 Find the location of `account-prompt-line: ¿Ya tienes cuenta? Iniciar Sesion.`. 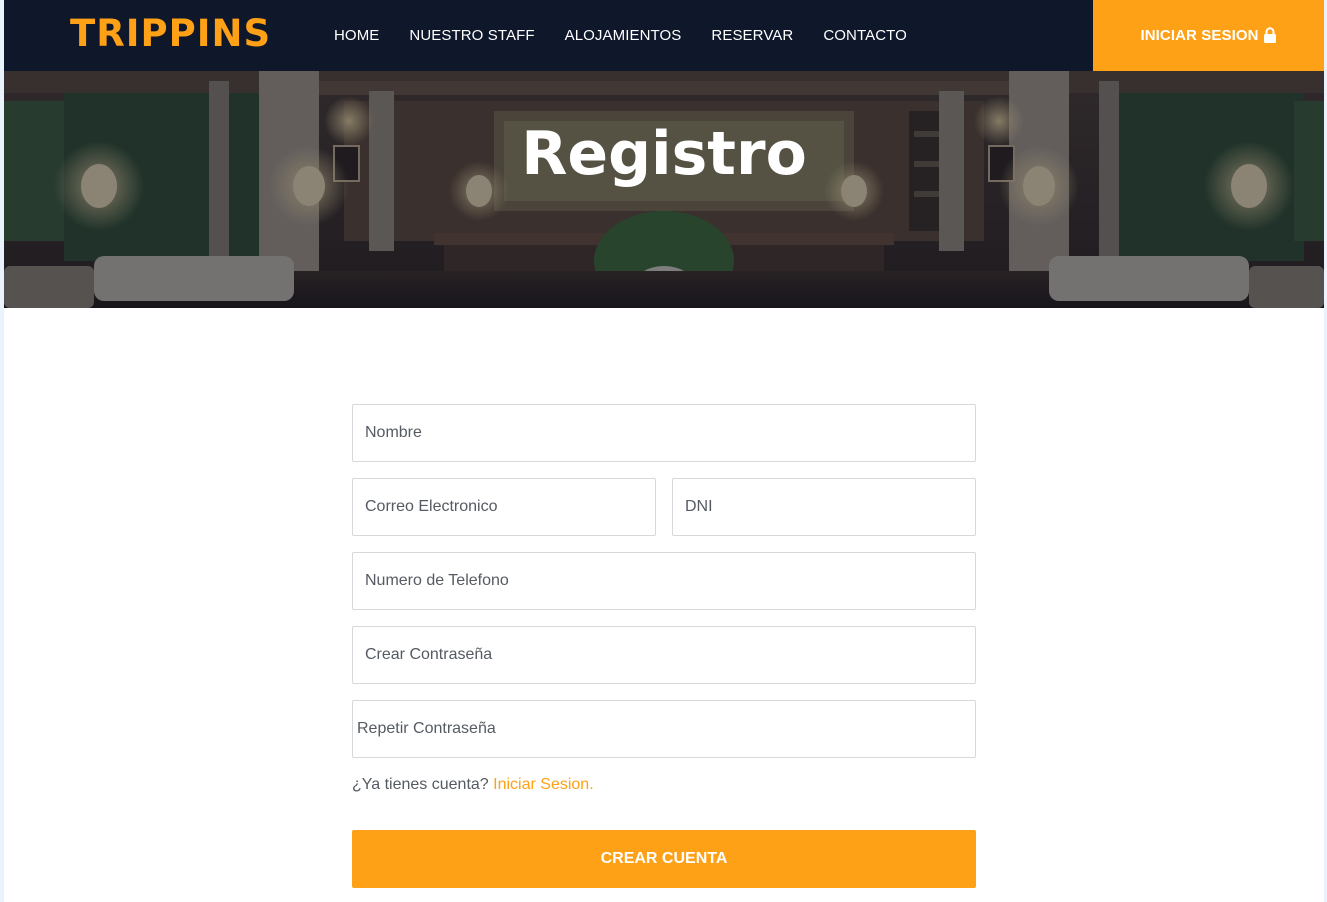

account-prompt-line: ¿Ya tienes cuenta? Iniciar Sesion. is located at coordinates (473, 785).